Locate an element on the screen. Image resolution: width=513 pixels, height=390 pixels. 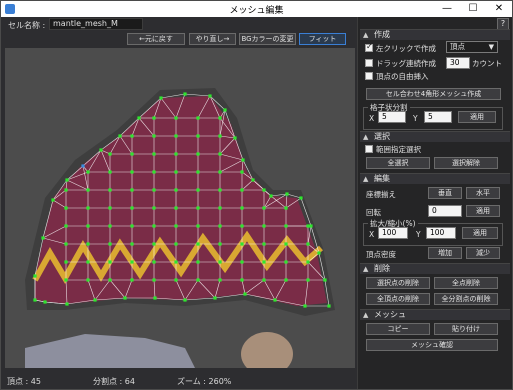
delete-all-vertices-button: 全頂点の削除 is located at coordinates (398, 299).